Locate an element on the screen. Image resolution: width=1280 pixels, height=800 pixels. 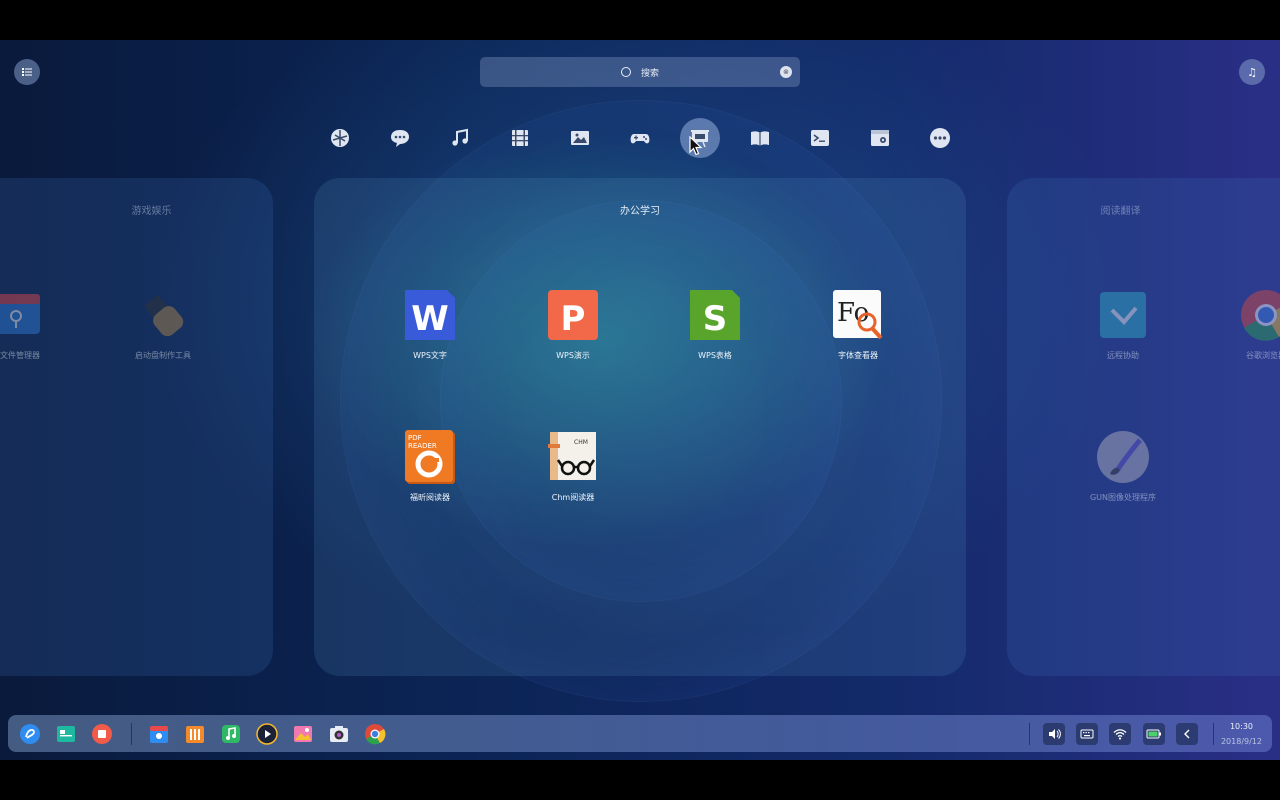
app-remote-assist: 远程协助 is located at coordinates (1123, 324).